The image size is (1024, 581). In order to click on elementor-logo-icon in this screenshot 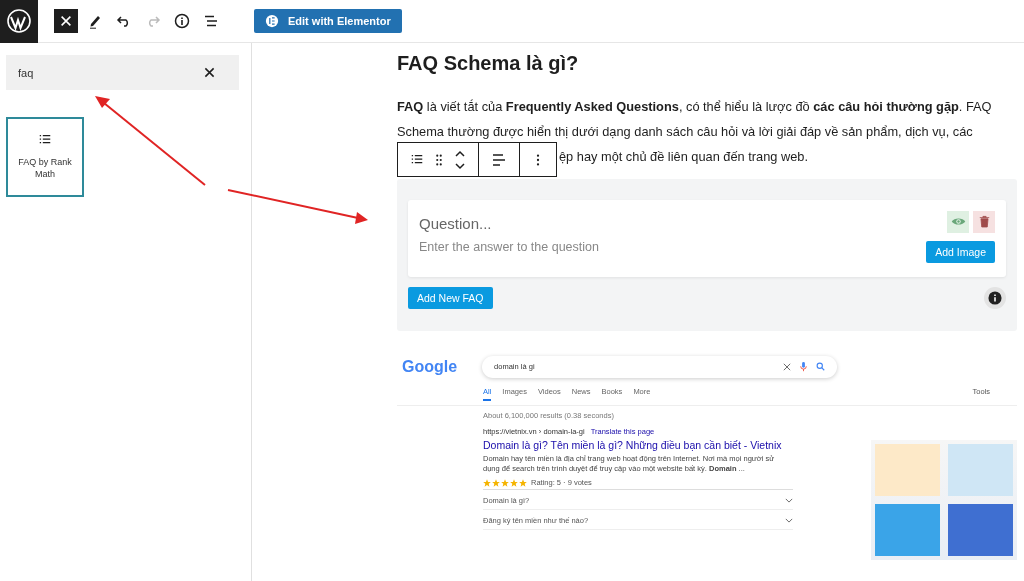, I will do `click(272, 21)`.